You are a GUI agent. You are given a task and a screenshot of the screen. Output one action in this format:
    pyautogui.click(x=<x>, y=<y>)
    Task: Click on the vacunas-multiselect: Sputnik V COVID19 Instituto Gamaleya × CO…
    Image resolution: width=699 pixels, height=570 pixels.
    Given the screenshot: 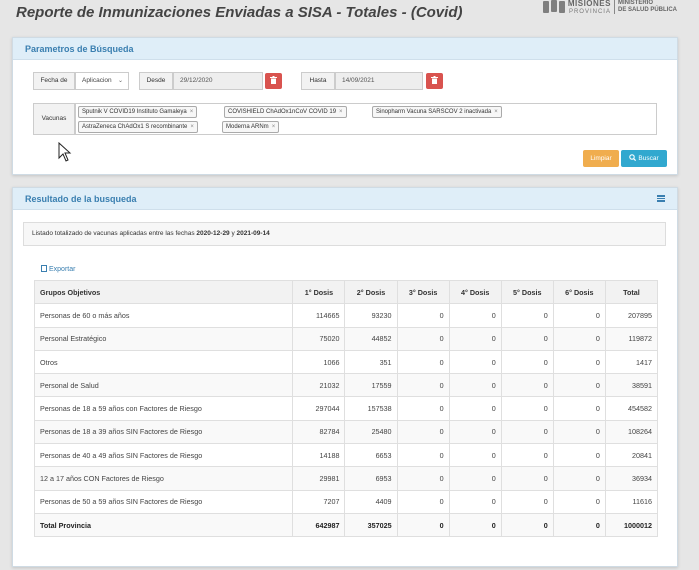 What is the action you would take?
    pyautogui.click(x=366, y=119)
    